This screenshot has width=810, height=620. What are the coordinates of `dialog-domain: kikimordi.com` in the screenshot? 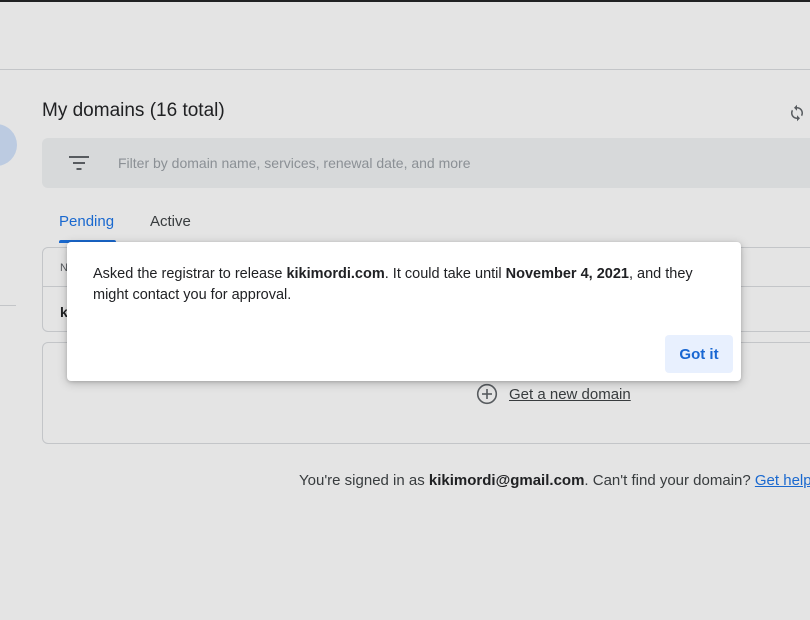 It's located at (335, 274).